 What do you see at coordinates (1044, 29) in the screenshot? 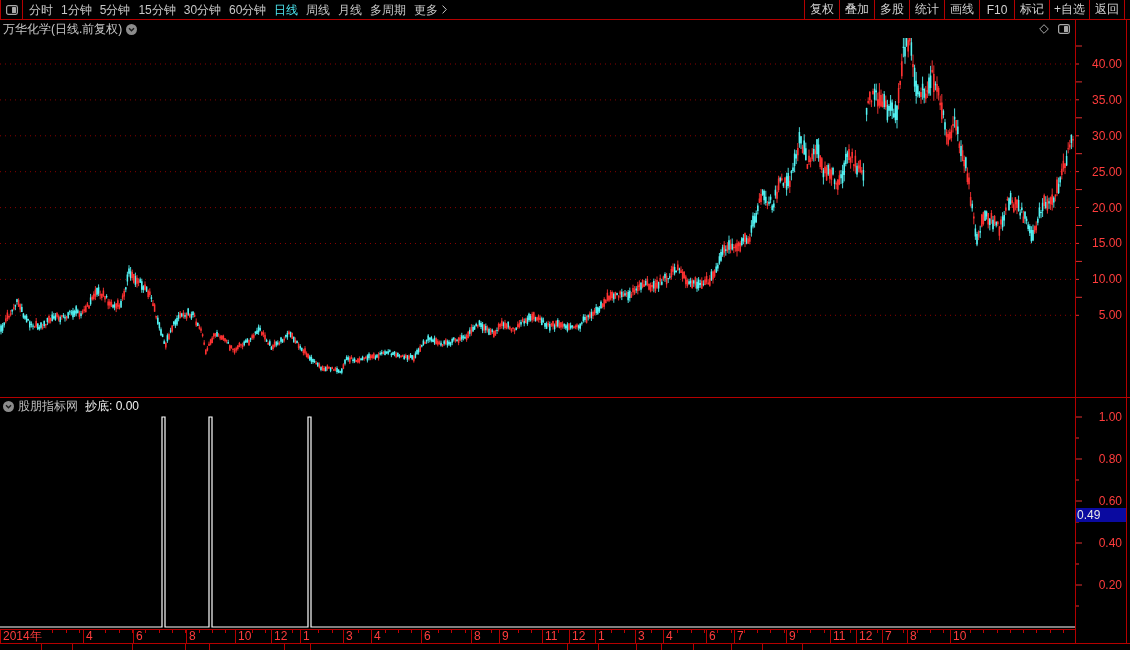
I see `diamond-icon` at bounding box center [1044, 29].